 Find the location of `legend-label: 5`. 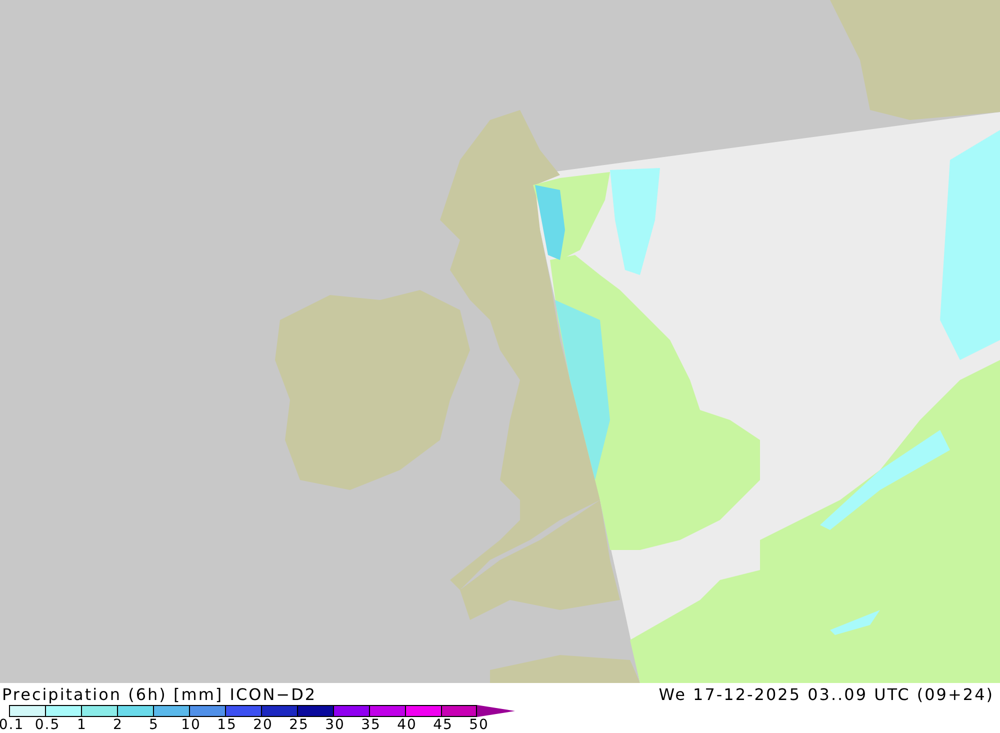

legend-label: 5 is located at coordinates (154, 725).